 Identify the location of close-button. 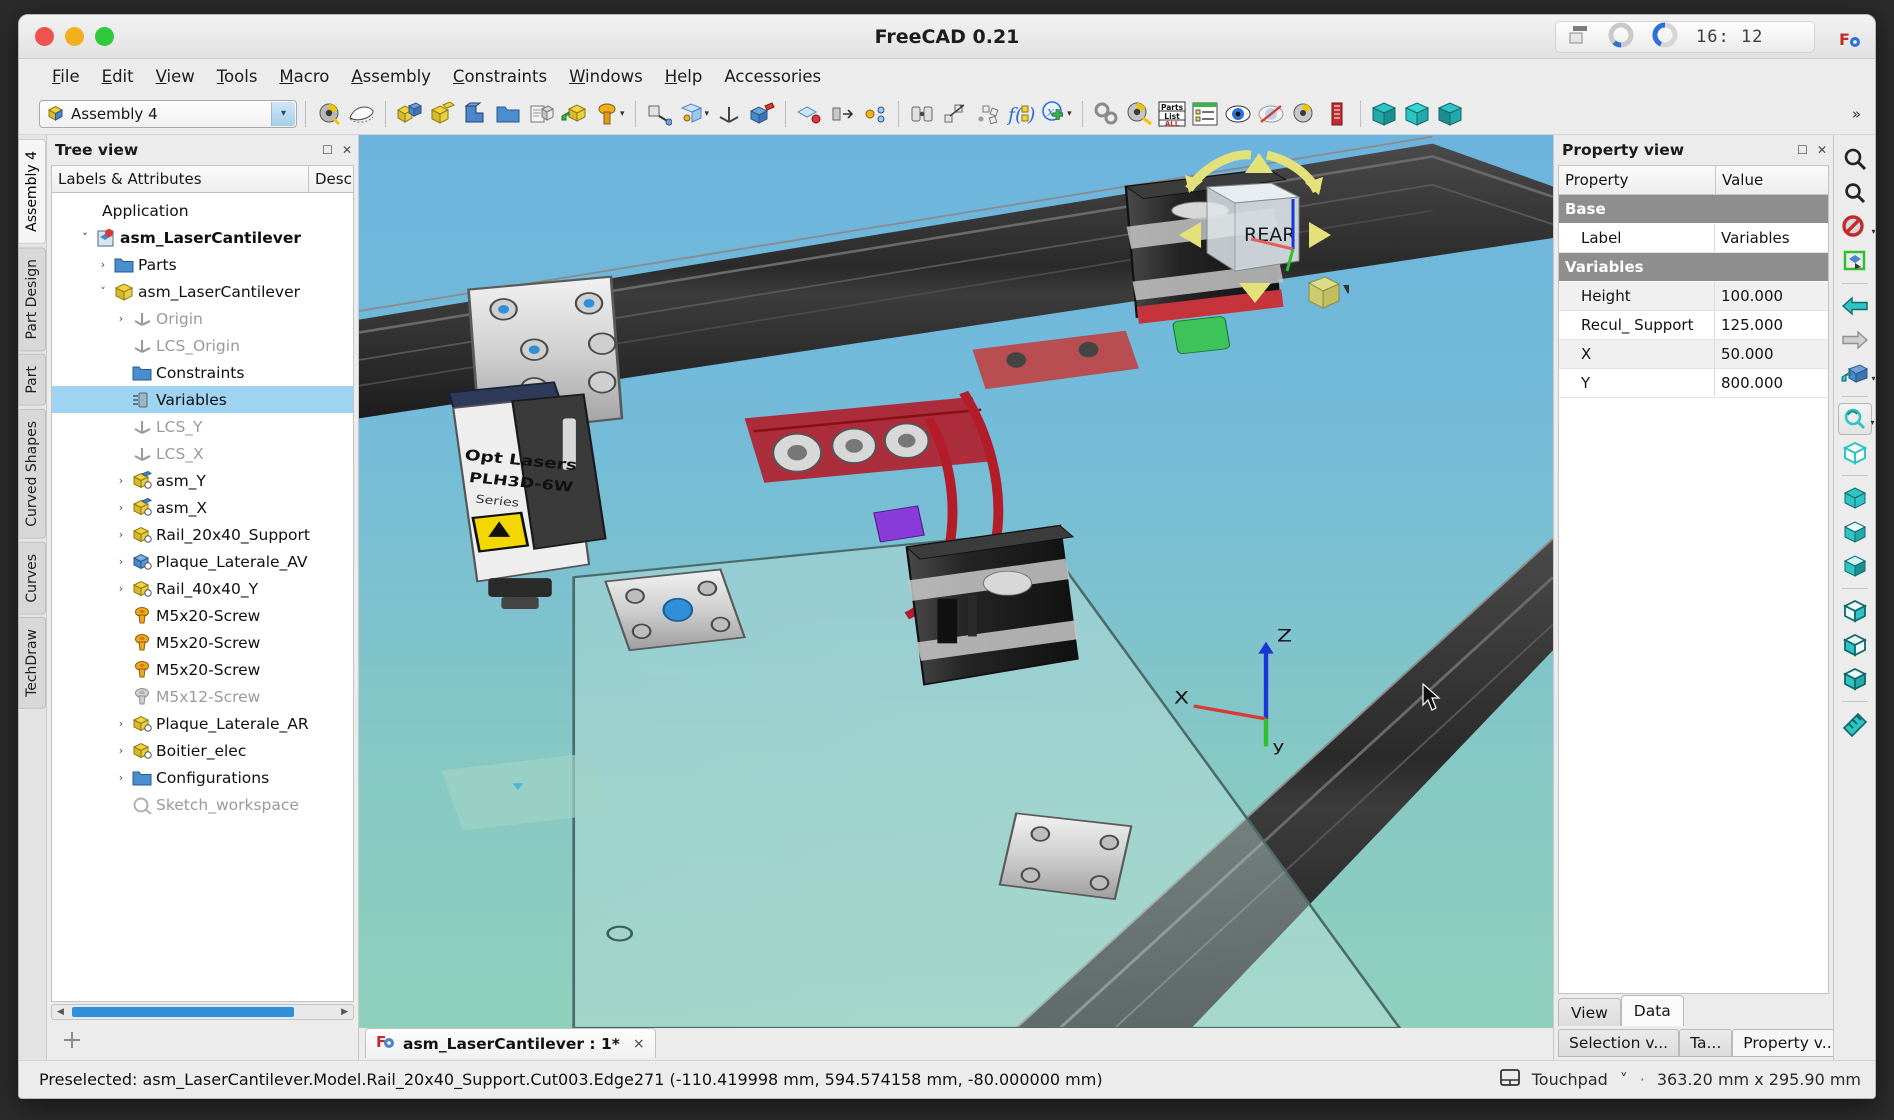
(44, 36).